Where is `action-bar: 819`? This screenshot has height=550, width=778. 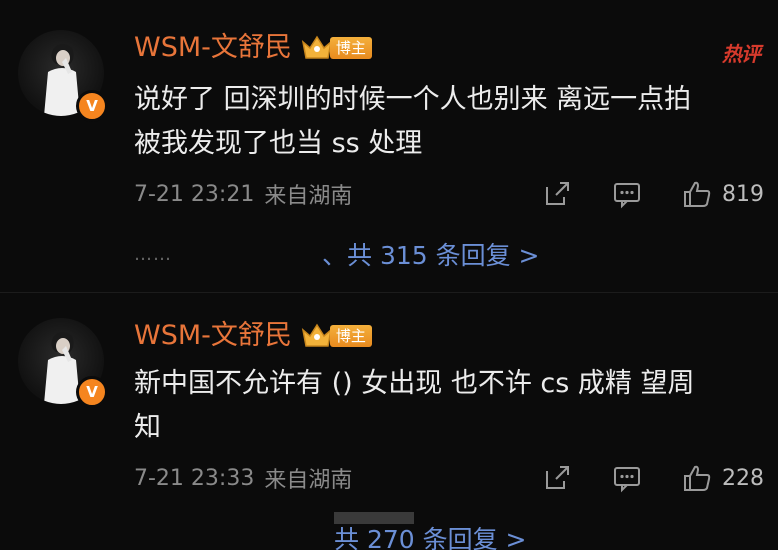 action-bar: 819 is located at coordinates (653, 194).